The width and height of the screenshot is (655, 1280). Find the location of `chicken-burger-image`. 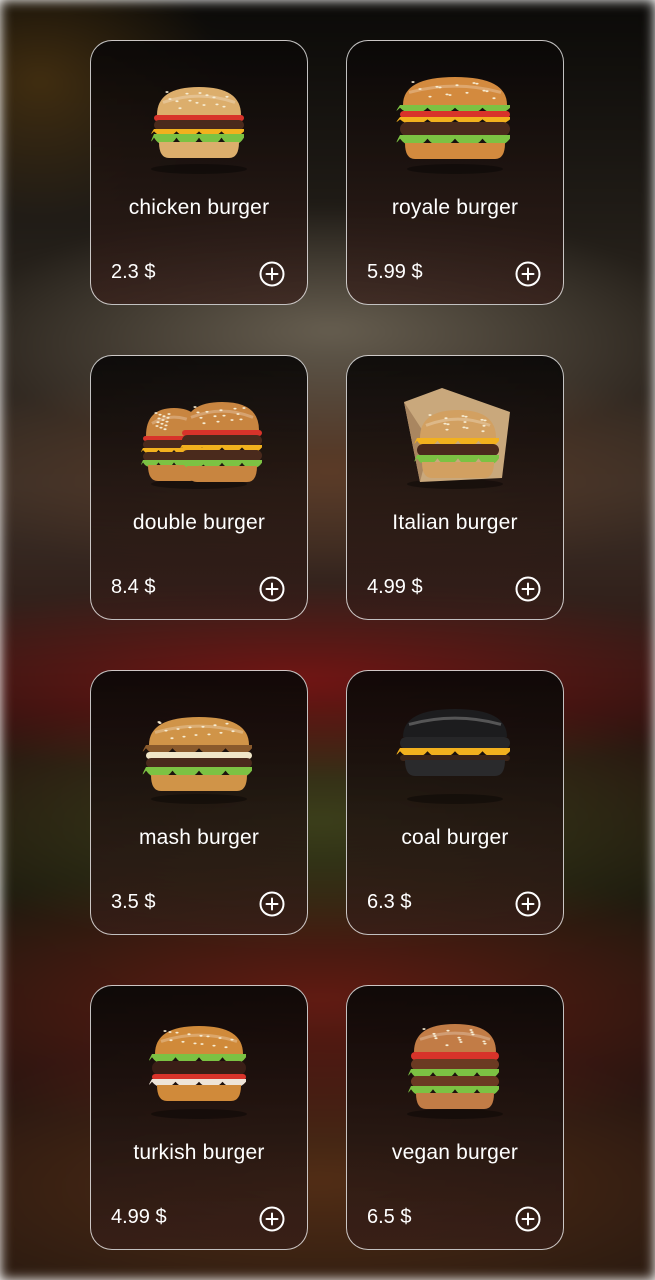

chicken-burger-image is located at coordinates (199, 130).